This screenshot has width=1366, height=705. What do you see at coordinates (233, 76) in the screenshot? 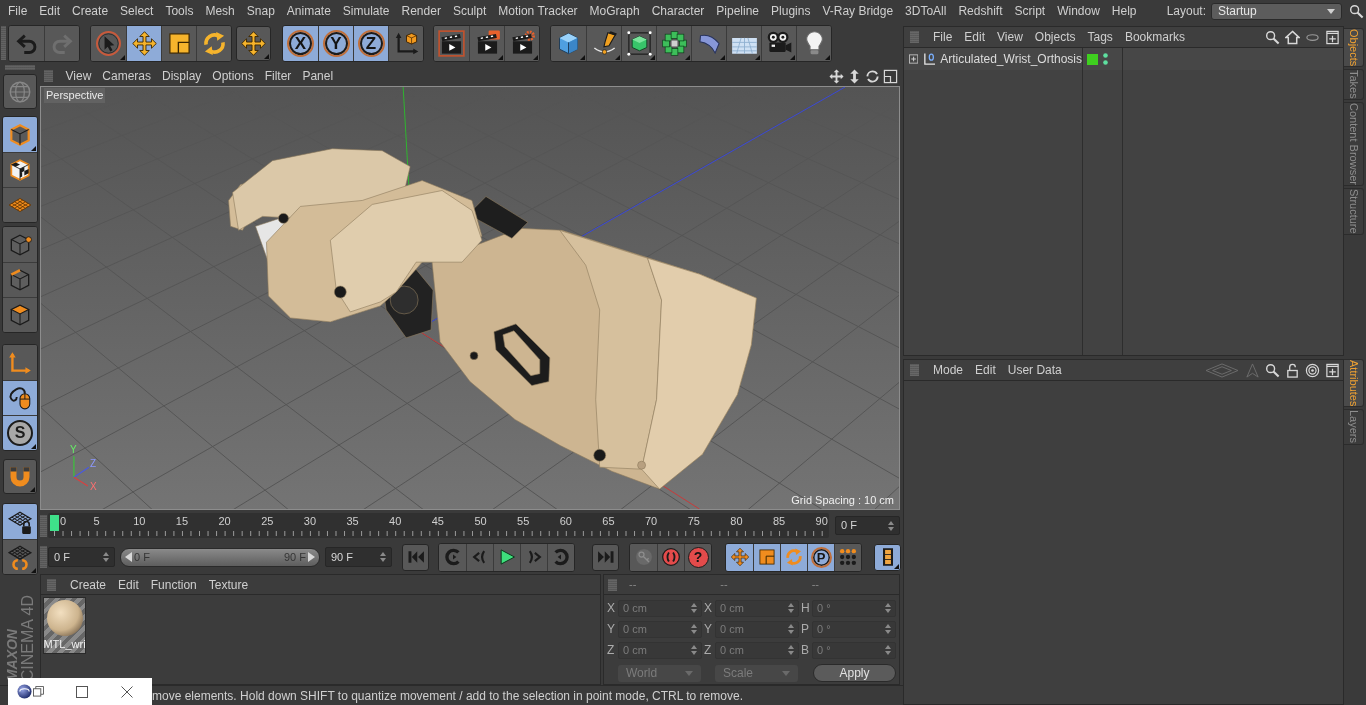
I see `menu-item: Options` at bounding box center [233, 76].